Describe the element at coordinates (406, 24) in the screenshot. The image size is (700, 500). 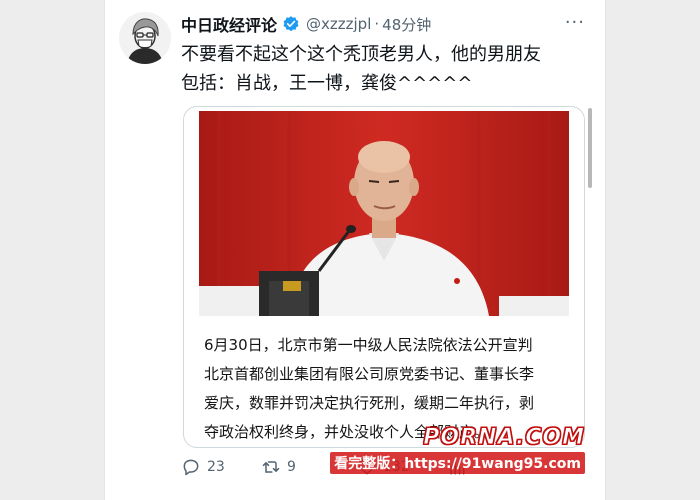
I see `timestamp: 48分钟` at that location.